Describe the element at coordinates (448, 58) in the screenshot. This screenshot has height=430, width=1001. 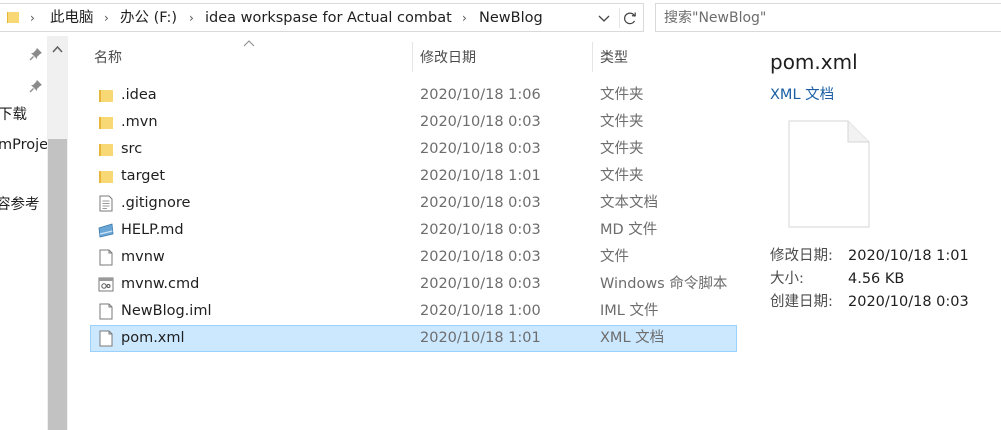
I see `column-header-date: 修改日期` at that location.